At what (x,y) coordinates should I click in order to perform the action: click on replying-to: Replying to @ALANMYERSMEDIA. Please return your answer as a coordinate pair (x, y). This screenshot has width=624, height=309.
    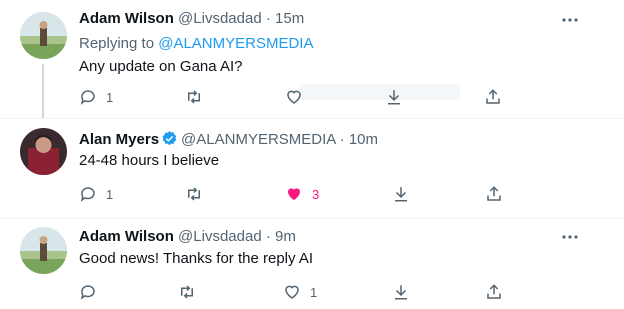
    Looking at the image, I should click on (196, 43).